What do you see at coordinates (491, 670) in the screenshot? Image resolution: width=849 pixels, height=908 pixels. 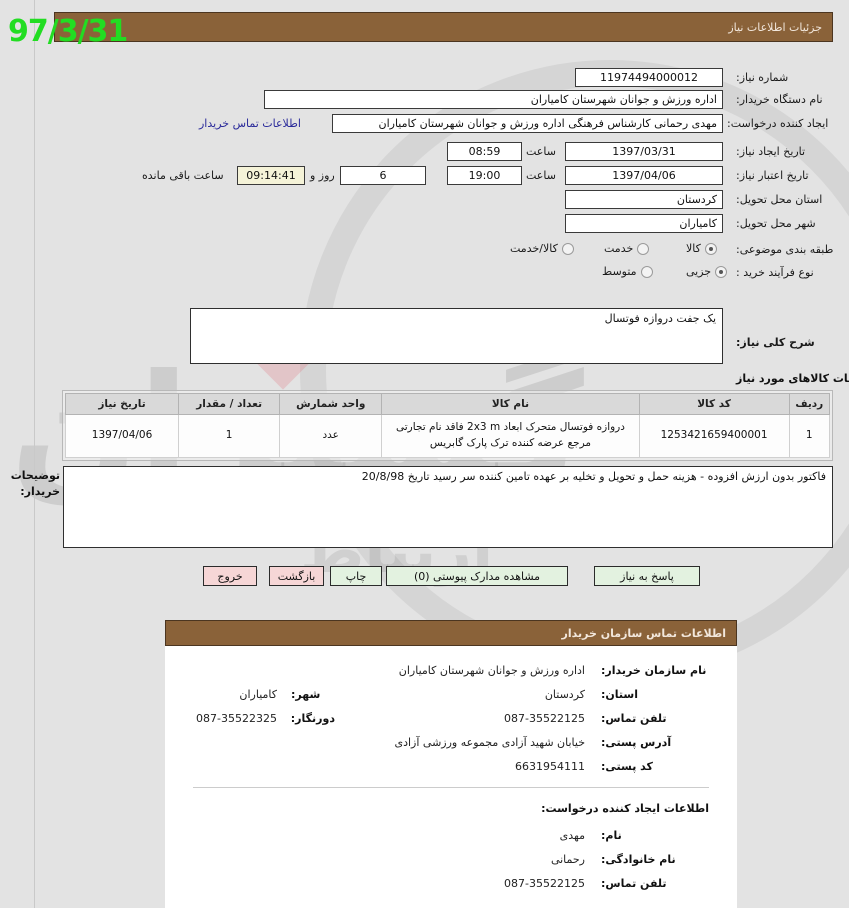 I see `contact-org-value: اداره ورزش و جوانان شهرستان کامیاران` at bounding box center [491, 670].